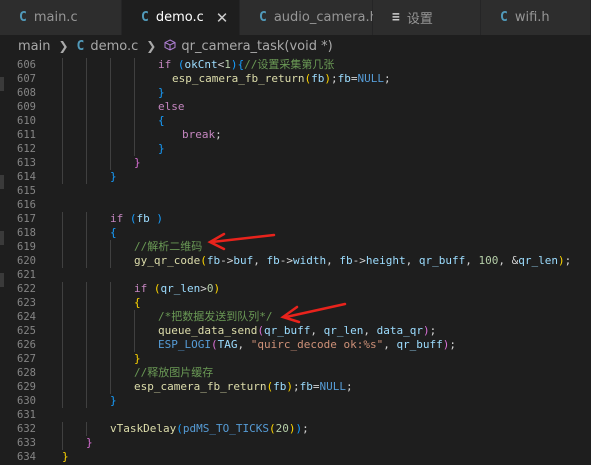 This screenshot has width=591, height=465. What do you see at coordinates (295, 373) in the screenshot?
I see `code-line: 628 //释放图片缓存` at bounding box center [295, 373].